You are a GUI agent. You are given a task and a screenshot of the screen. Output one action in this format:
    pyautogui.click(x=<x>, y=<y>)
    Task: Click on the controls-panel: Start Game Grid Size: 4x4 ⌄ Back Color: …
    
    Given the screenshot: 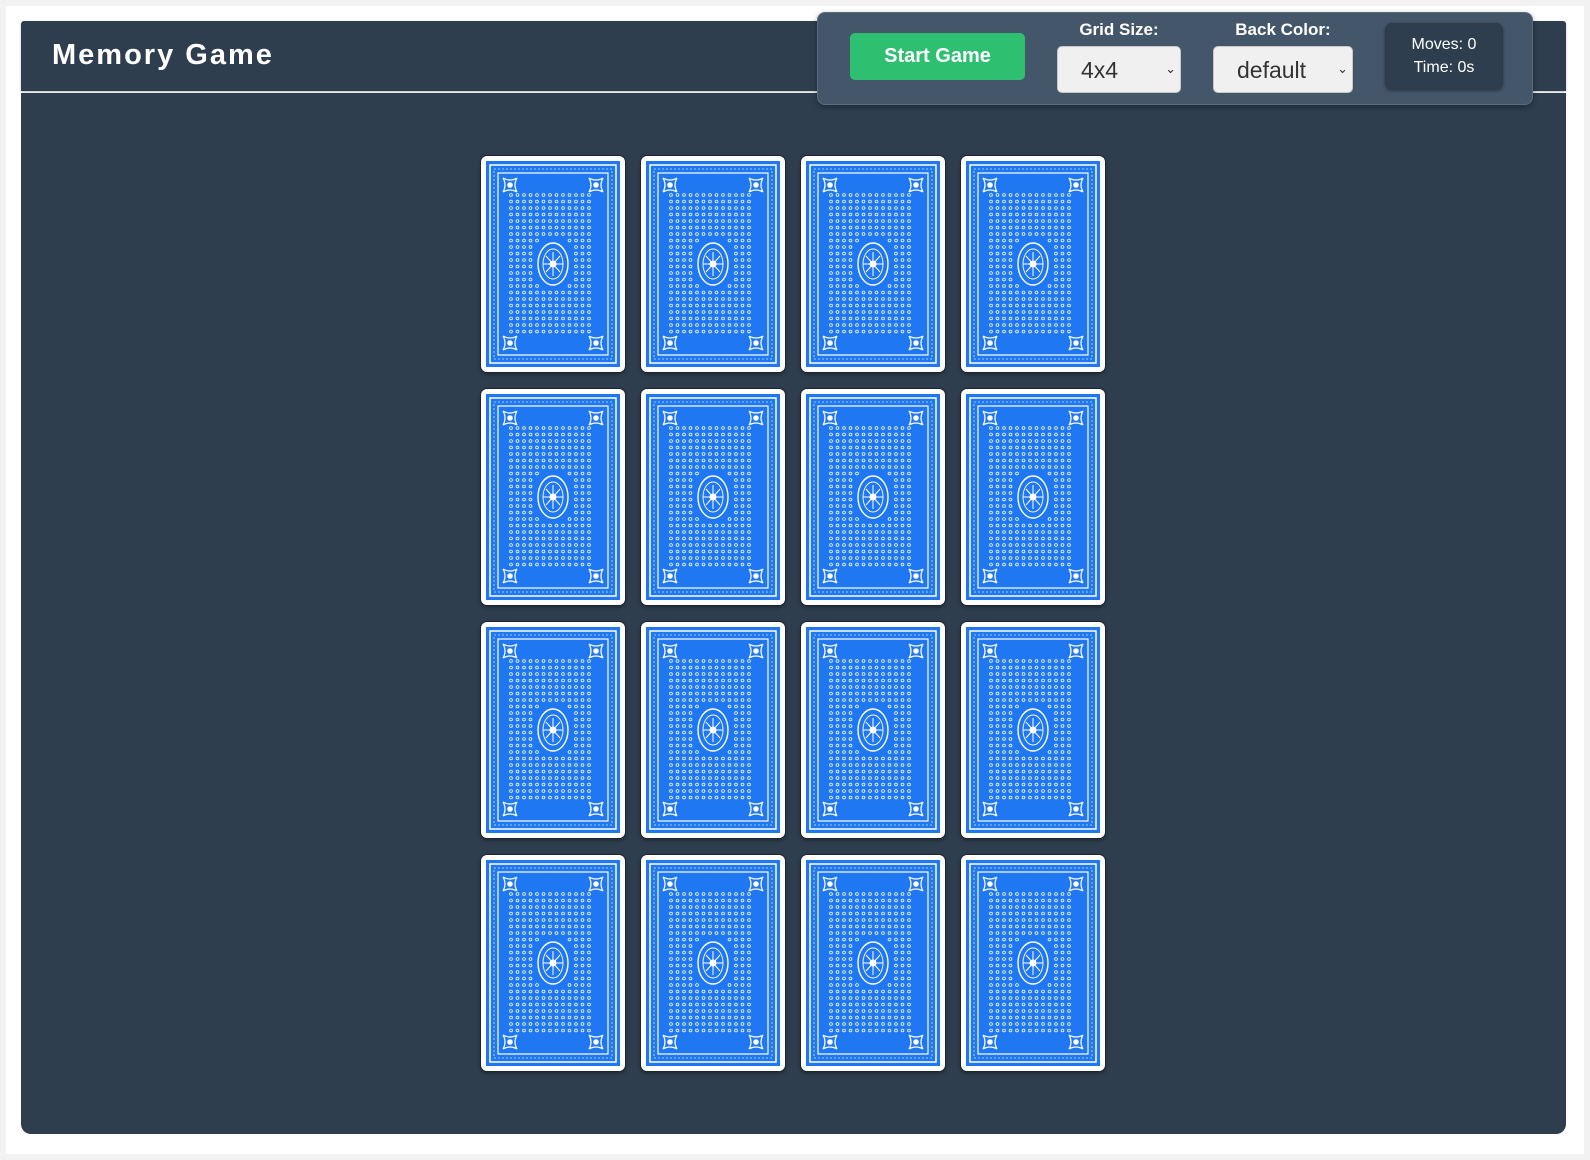 What is the action you would take?
    pyautogui.click(x=1175, y=58)
    